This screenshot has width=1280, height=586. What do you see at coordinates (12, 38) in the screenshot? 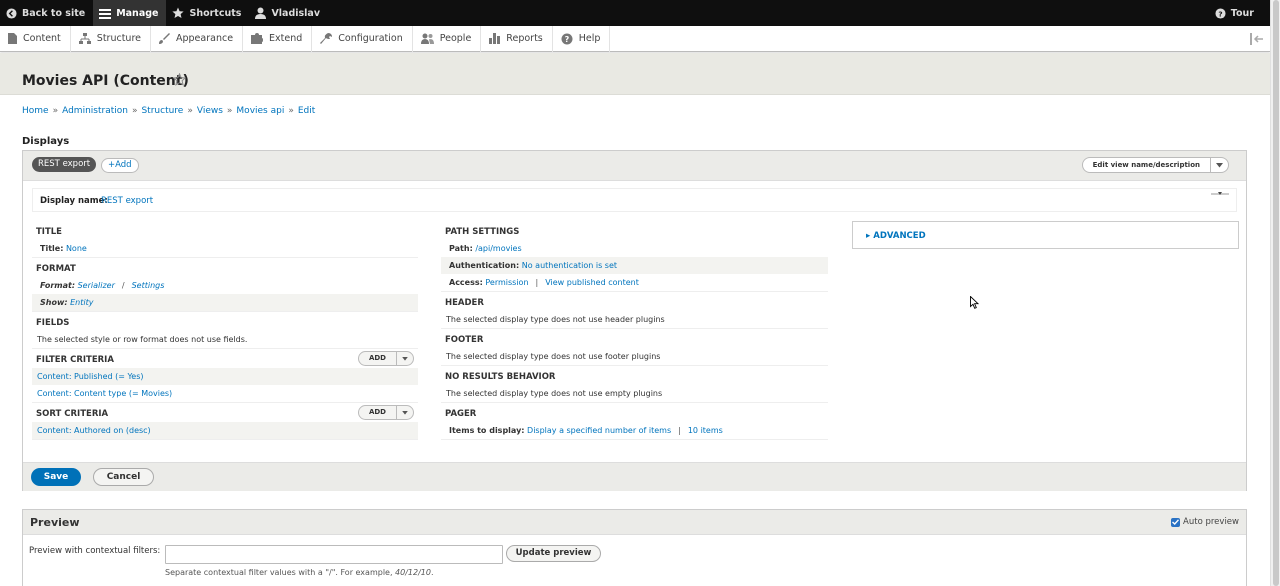
I see `file-icon` at bounding box center [12, 38].